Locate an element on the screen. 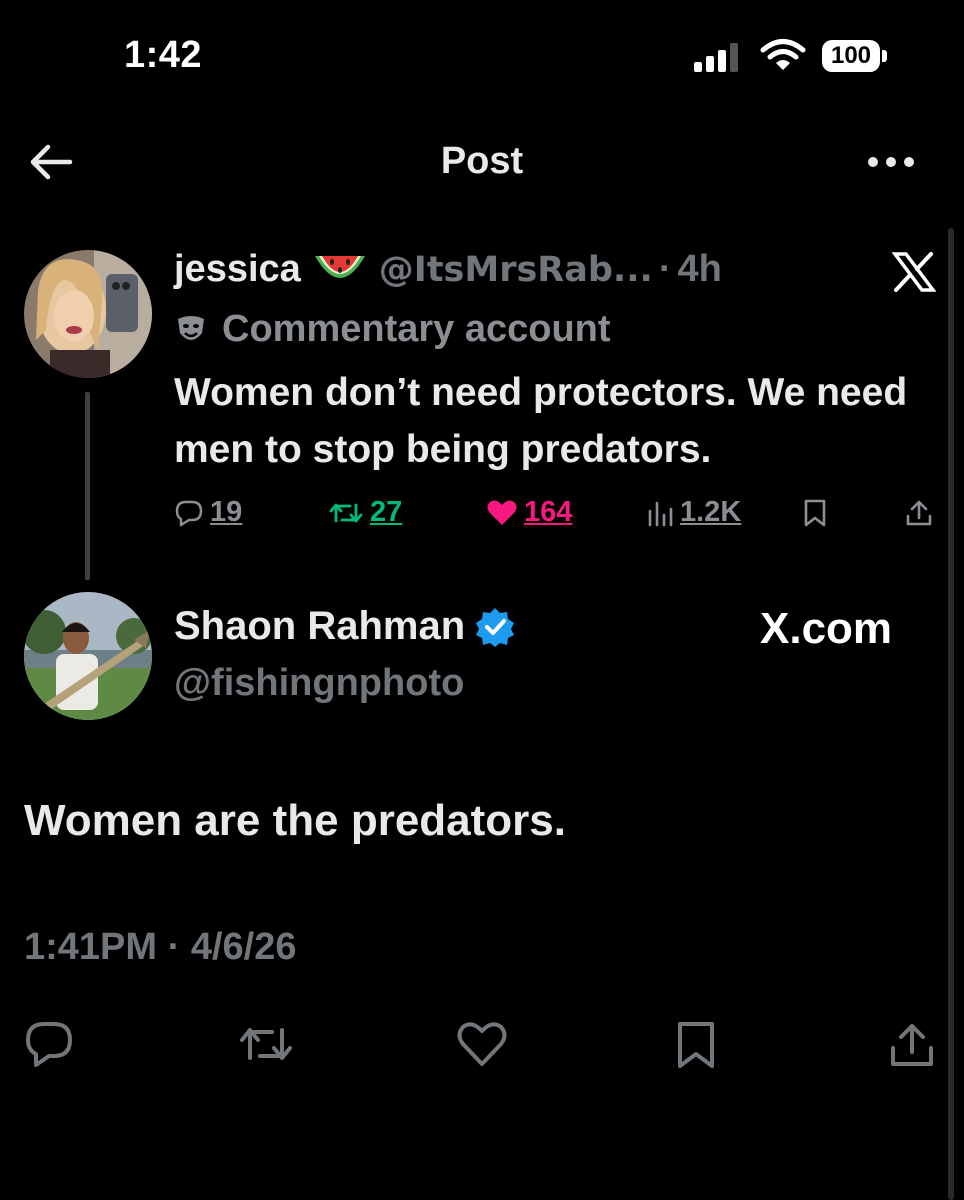 The height and width of the screenshot is (1200, 964). post-timestamp: 1:41PM · 4/6/26 is located at coordinates (160, 947).